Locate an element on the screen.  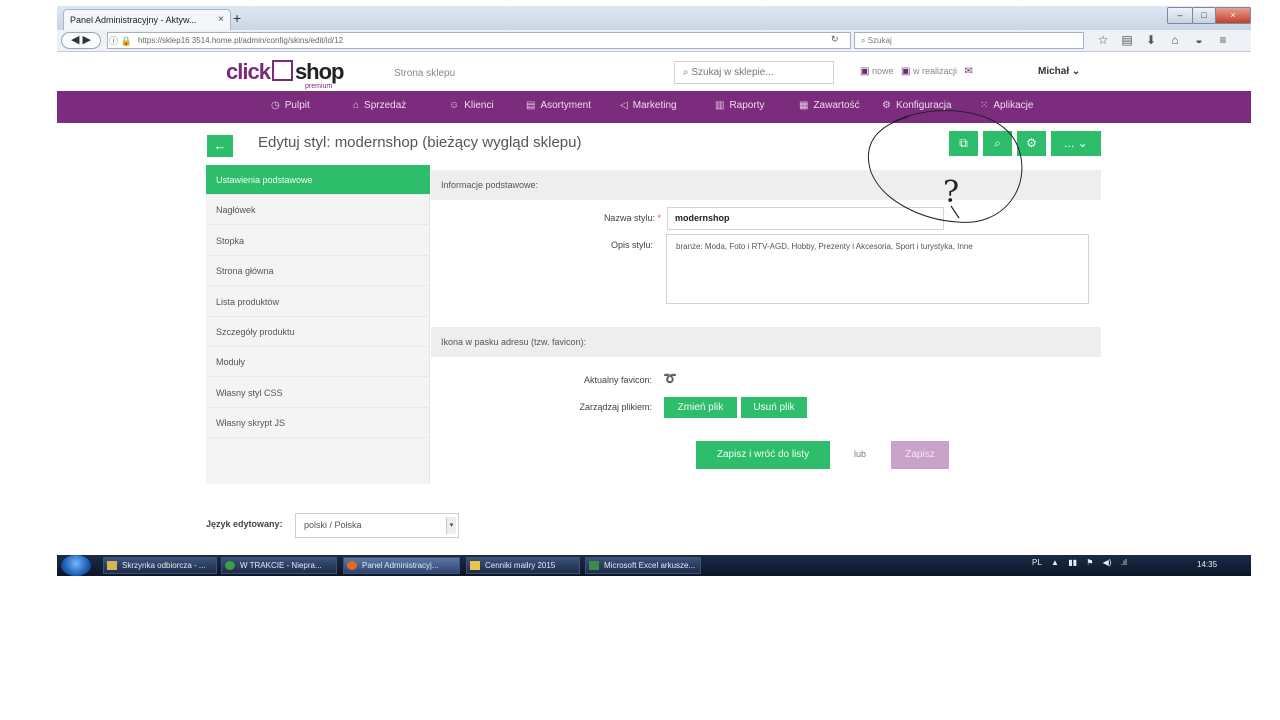
logo-premium-text: premium is located at coordinates (319, 86).